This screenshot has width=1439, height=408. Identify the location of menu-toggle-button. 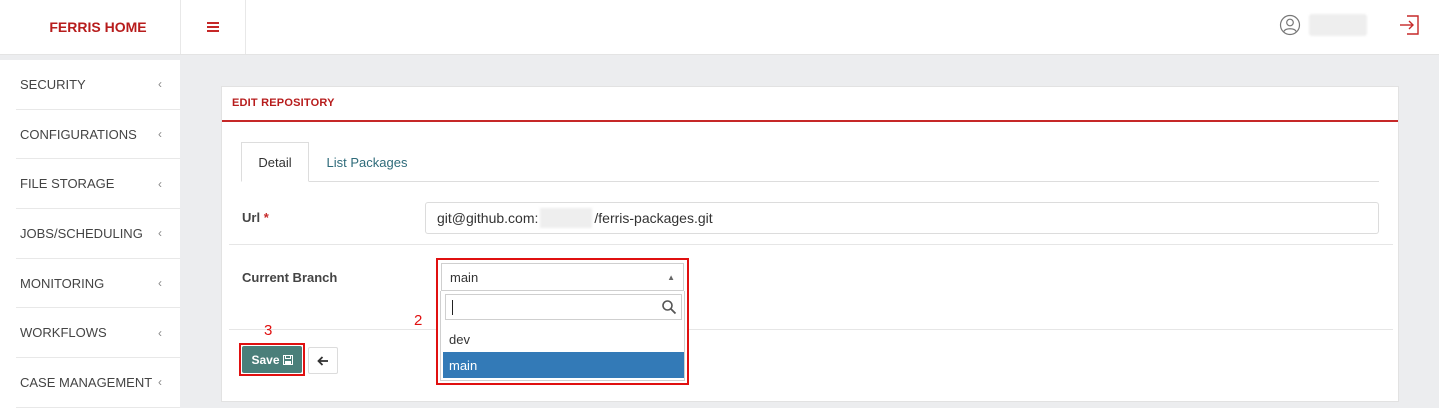
(213, 27).